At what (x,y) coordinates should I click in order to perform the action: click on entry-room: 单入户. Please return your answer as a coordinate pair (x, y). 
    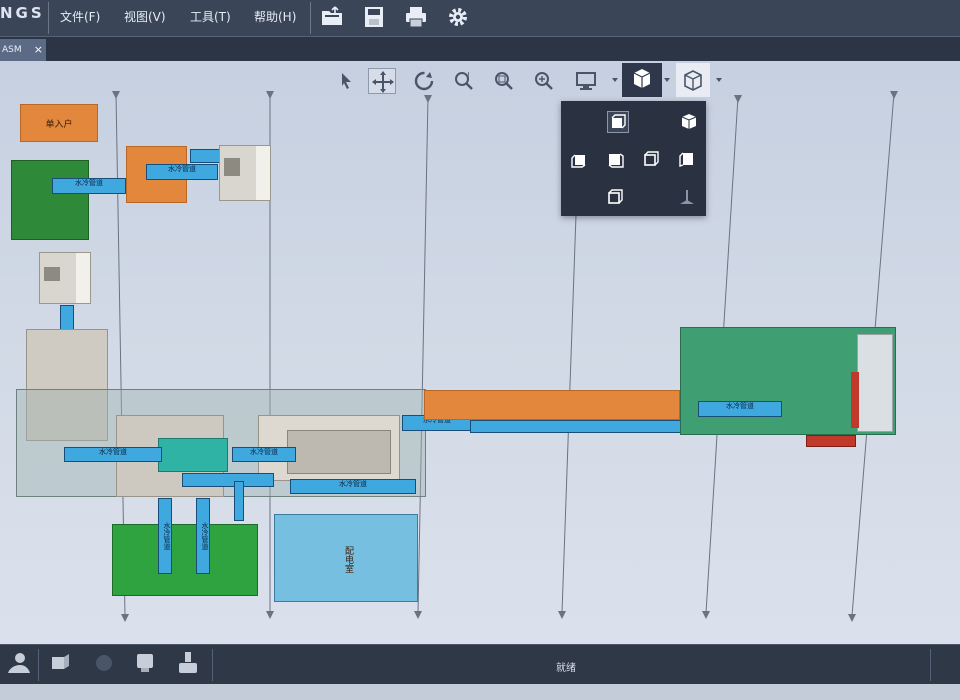
    Looking at the image, I should click on (59, 123).